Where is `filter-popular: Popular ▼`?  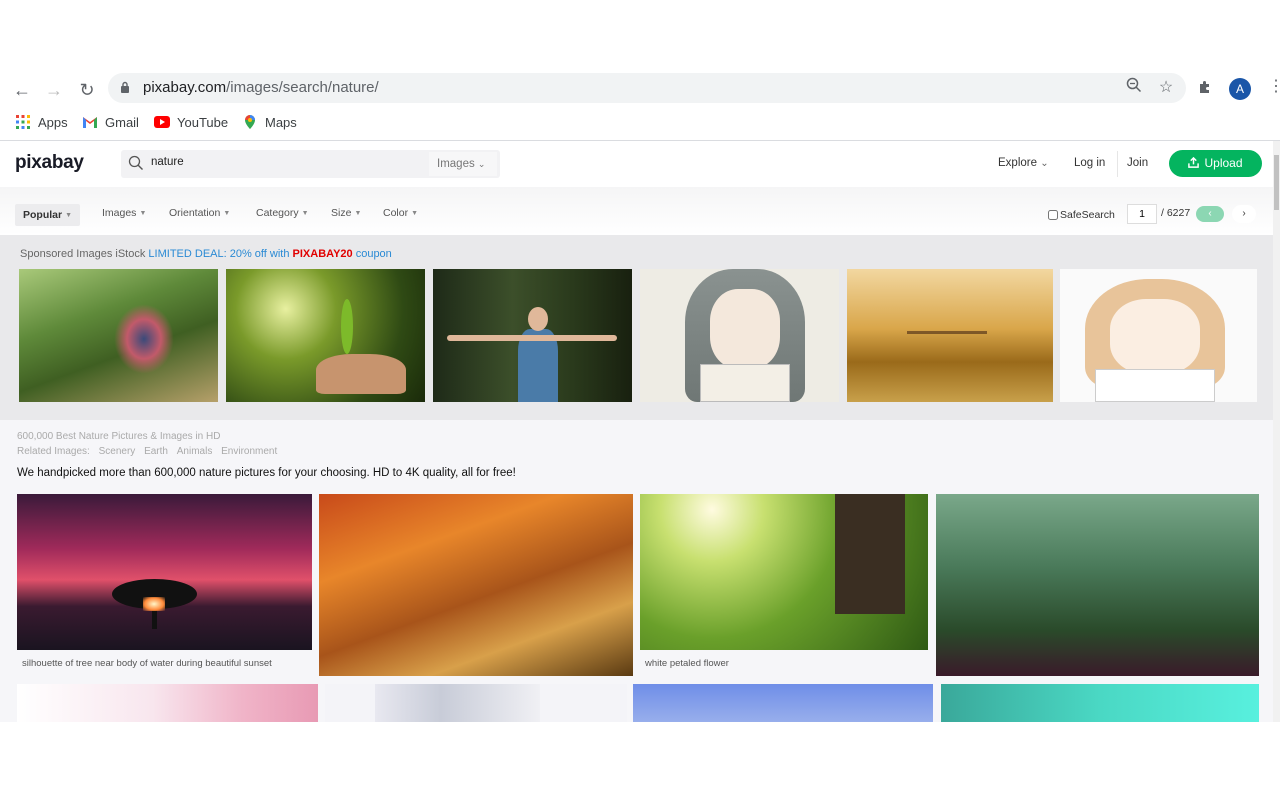 filter-popular: Popular ▼ is located at coordinates (48, 215).